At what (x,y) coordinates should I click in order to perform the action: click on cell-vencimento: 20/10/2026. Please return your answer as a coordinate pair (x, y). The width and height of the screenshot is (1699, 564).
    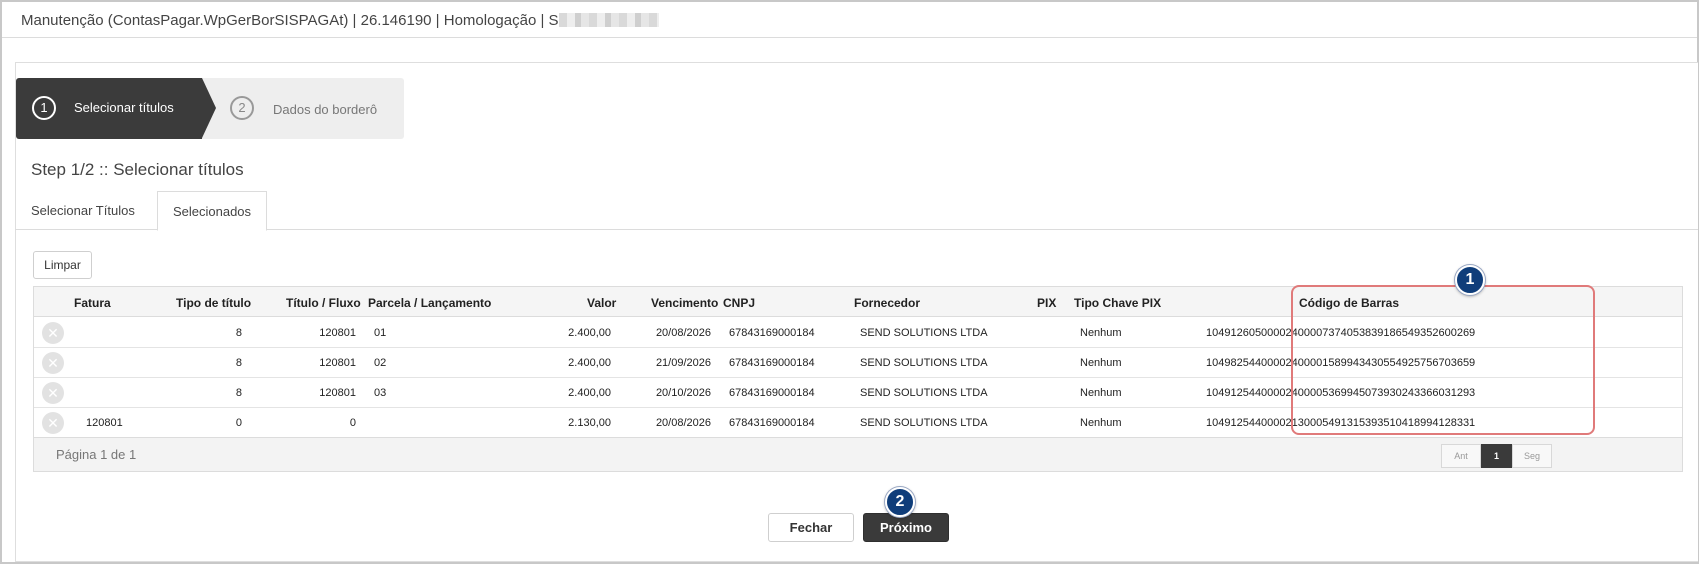
    Looking at the image, I should click on (683, 393).